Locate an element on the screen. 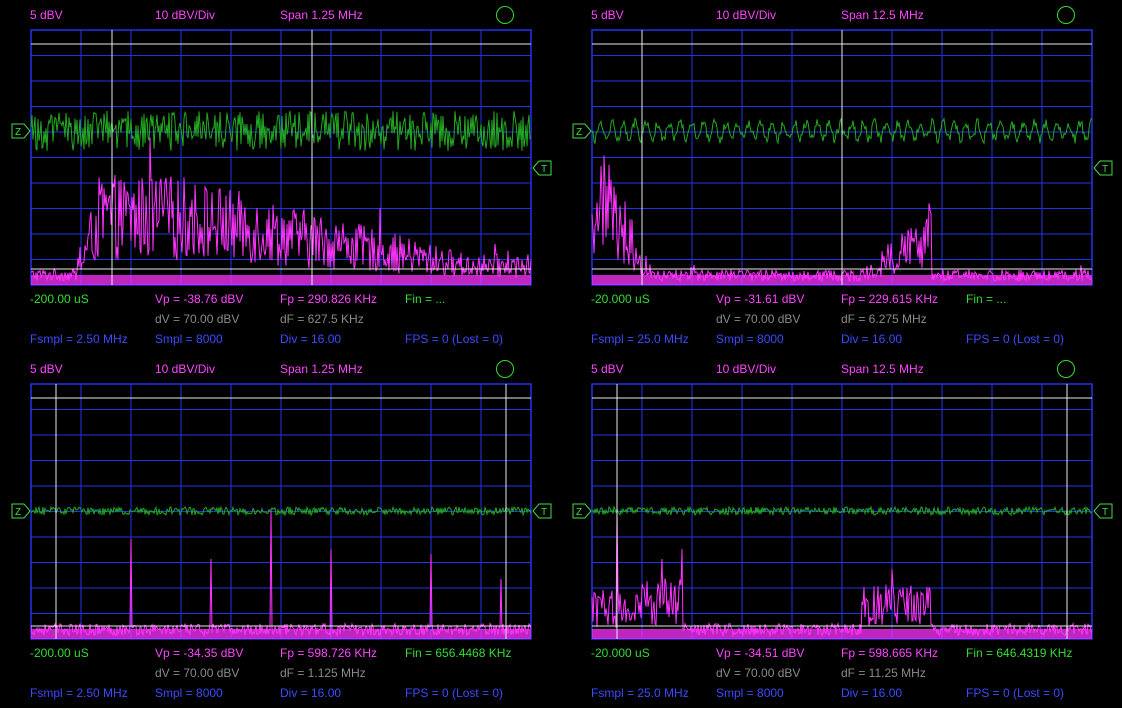 The height and width of the screenshot is (708, 1122). vp-readout: Vp = -34.51 dBV is located at coordinates (760, 653).